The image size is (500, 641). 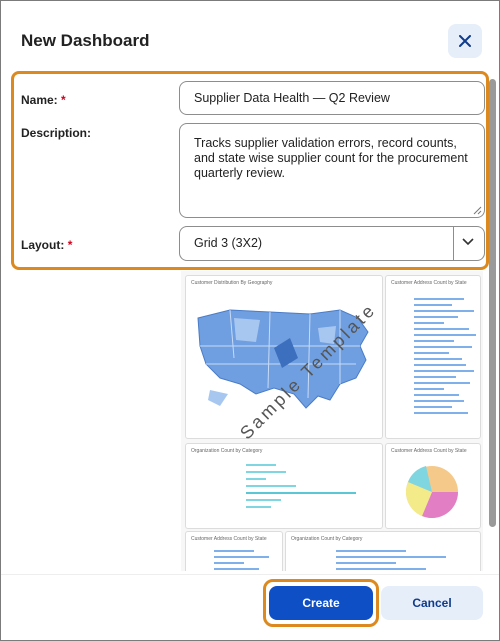 I want to click on scrollbar, so click(x=492, y=303).